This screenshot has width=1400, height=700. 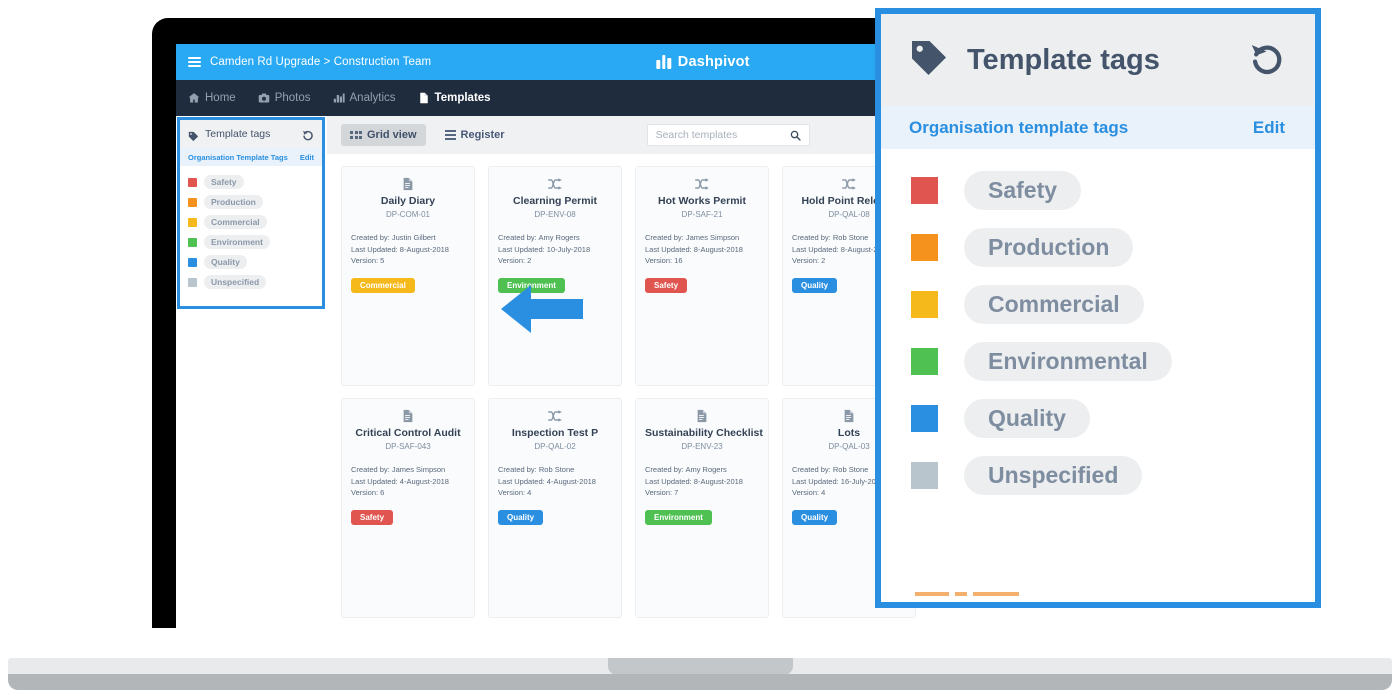 I want to click on nav-item-photos: Photos, so click(x=284, y=98).